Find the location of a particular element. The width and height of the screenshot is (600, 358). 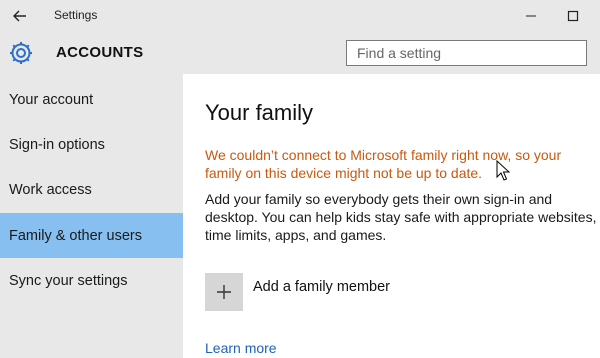

sidebar-item-label: Sync your settings is located at coordinates (68, 280).